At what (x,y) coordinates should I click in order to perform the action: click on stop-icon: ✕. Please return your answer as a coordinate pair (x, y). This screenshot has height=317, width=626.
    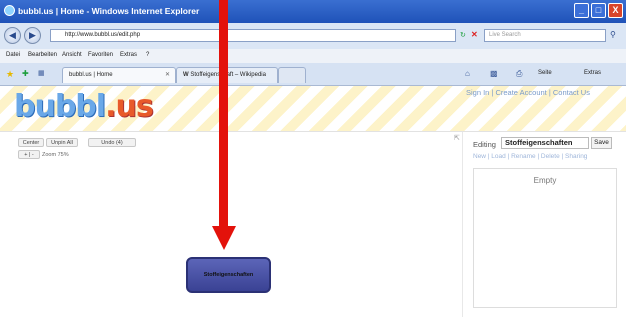
    Looking at the image, I should click on (474, 34).